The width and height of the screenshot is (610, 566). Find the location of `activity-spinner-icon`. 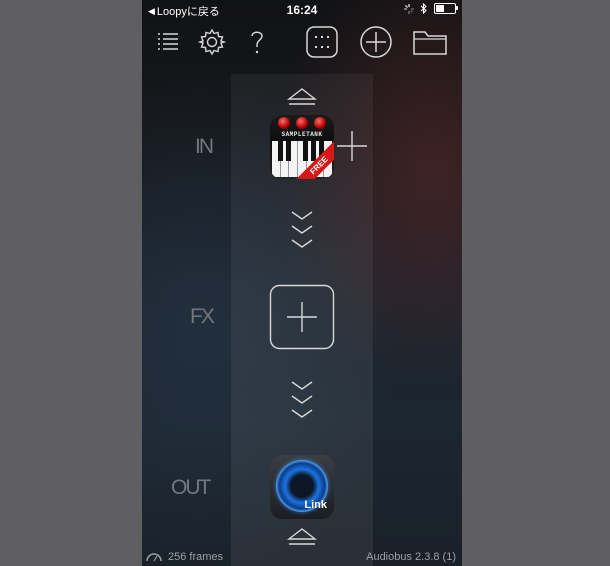

activity-spinner-icon is located at coordinates (409, 8).